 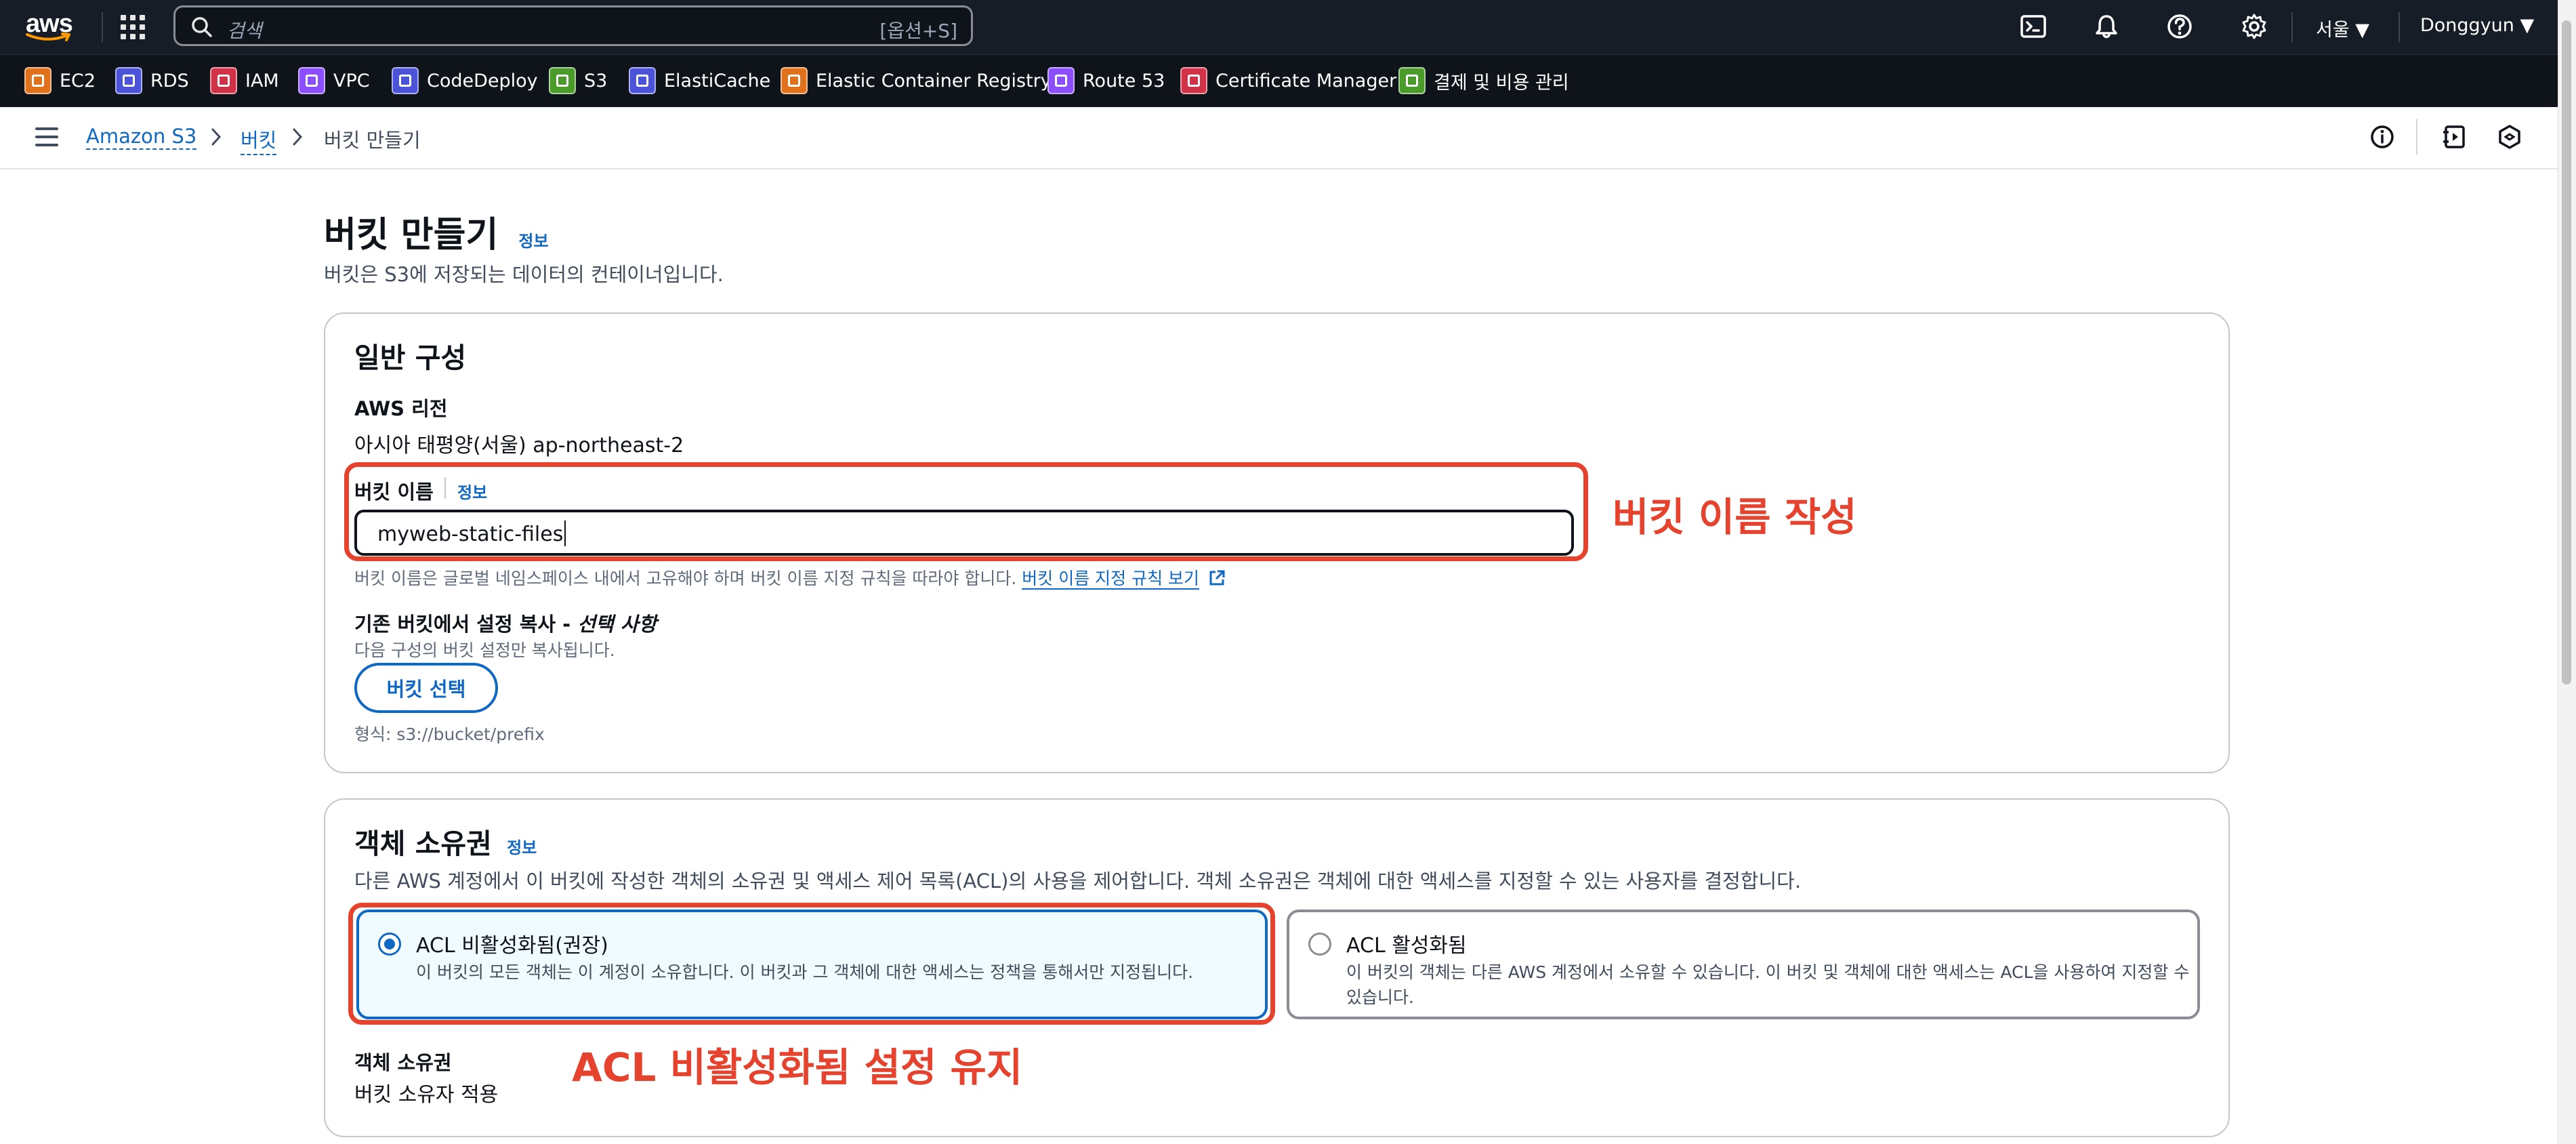 I want to click on page-title: 버킷 만들기 정보, so click(x=436, y=236).